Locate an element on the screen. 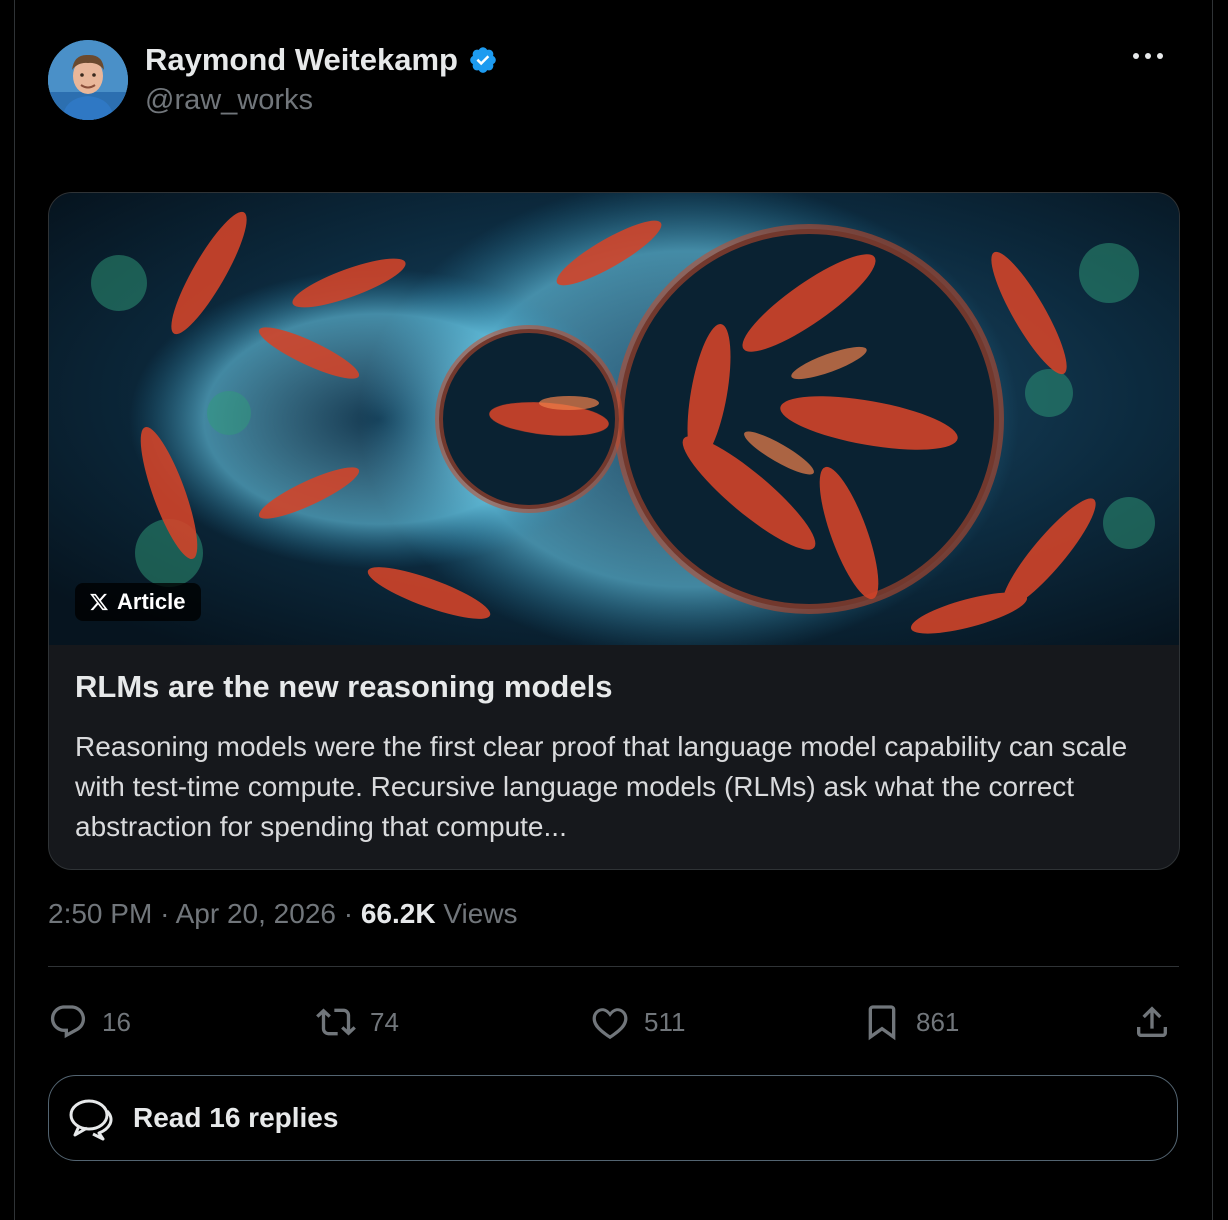 The height and width of the screenshot is (1220, 1228). like-button: 511 is located at coordinates (637, 1022).